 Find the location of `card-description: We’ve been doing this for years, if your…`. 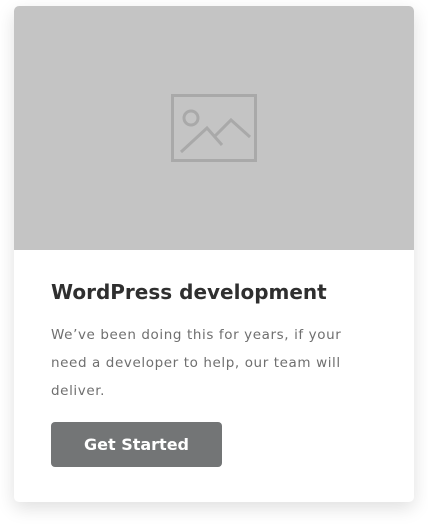

card-description: We’ve been doing this for years, if your… is located at coordinates (196, 363).